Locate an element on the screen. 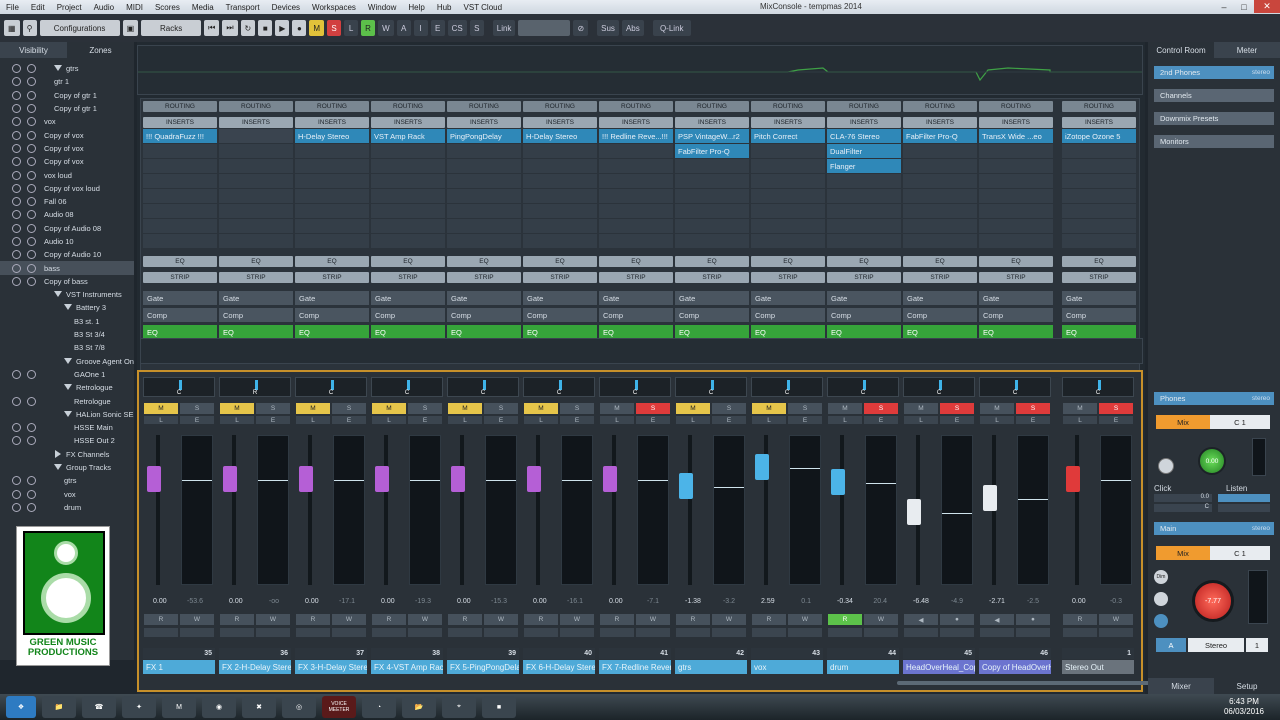 This screenshot has width=1280, height=720. phones-mix-button: Mix is located at coordinates (1183, 422).